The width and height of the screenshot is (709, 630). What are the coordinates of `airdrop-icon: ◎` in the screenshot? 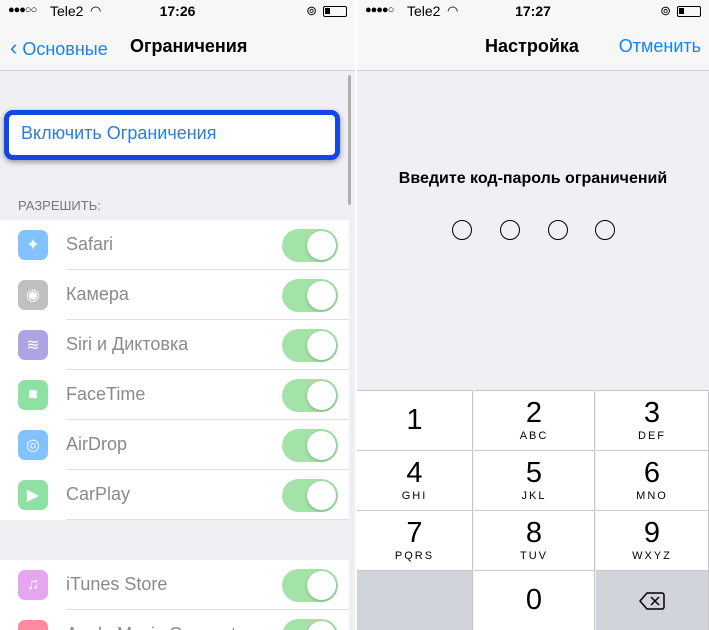 It's located at (33, 445).